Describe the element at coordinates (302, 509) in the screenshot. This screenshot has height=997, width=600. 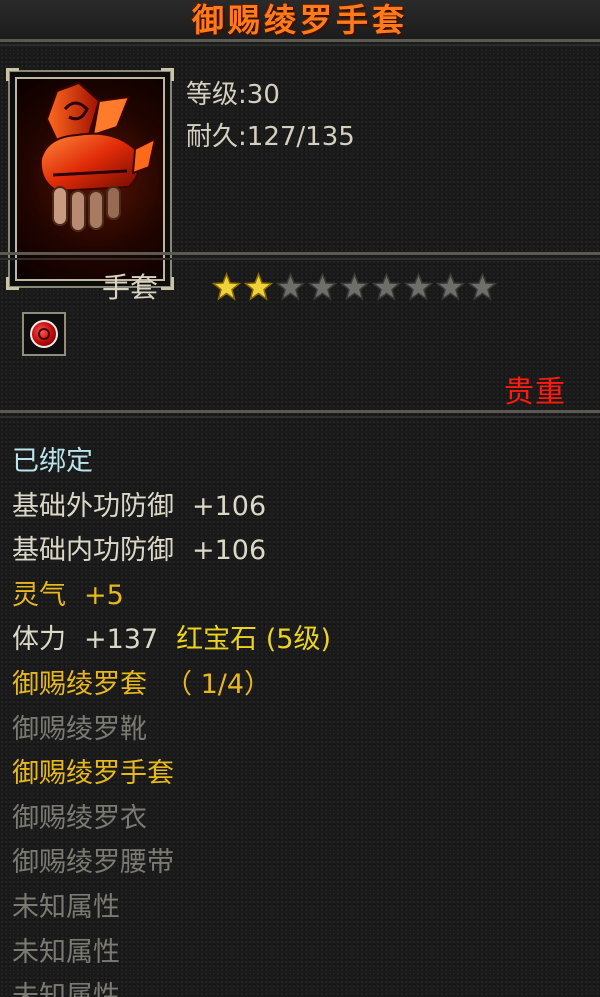
I see `outer-defense-line: 基础外功防御 +106` at that location.